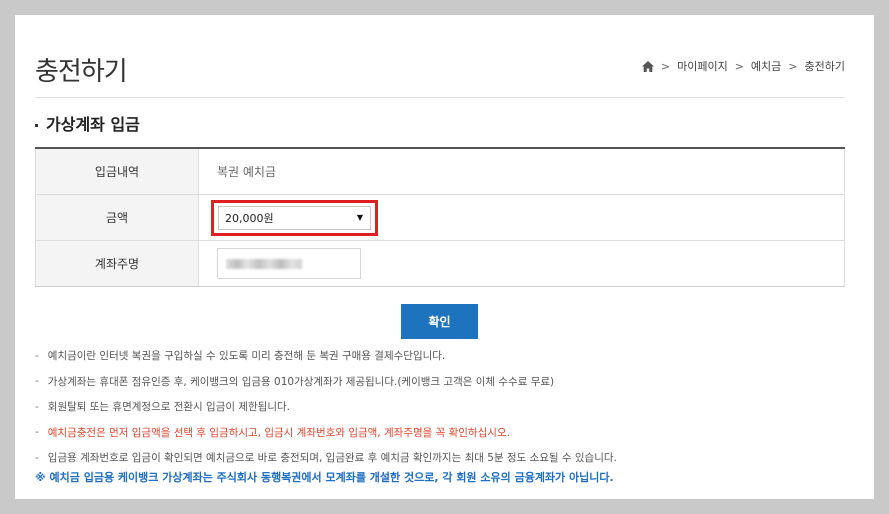 This screenshot has width=889, height=514. I want to click on amount-label: 금액, so click(117, 217).